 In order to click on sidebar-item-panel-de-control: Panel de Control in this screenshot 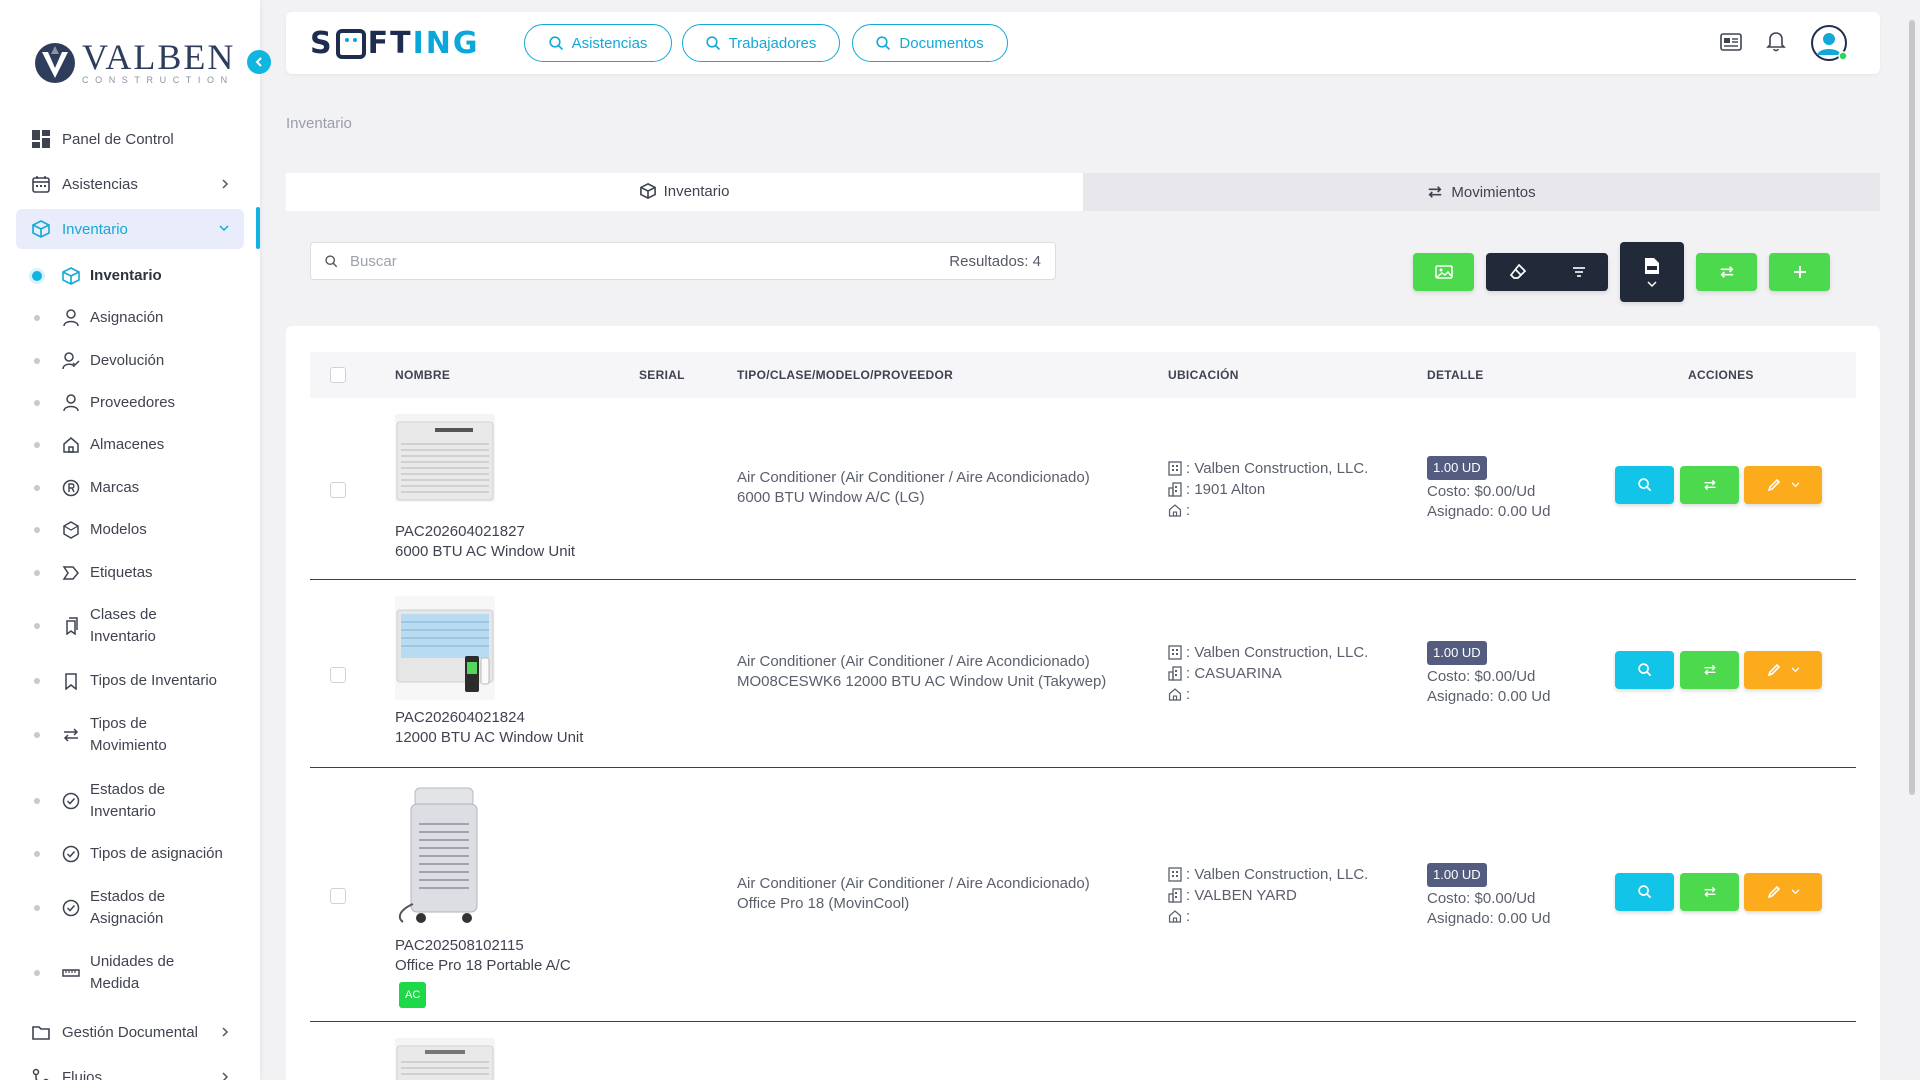, I will do `click(130, 139)`.